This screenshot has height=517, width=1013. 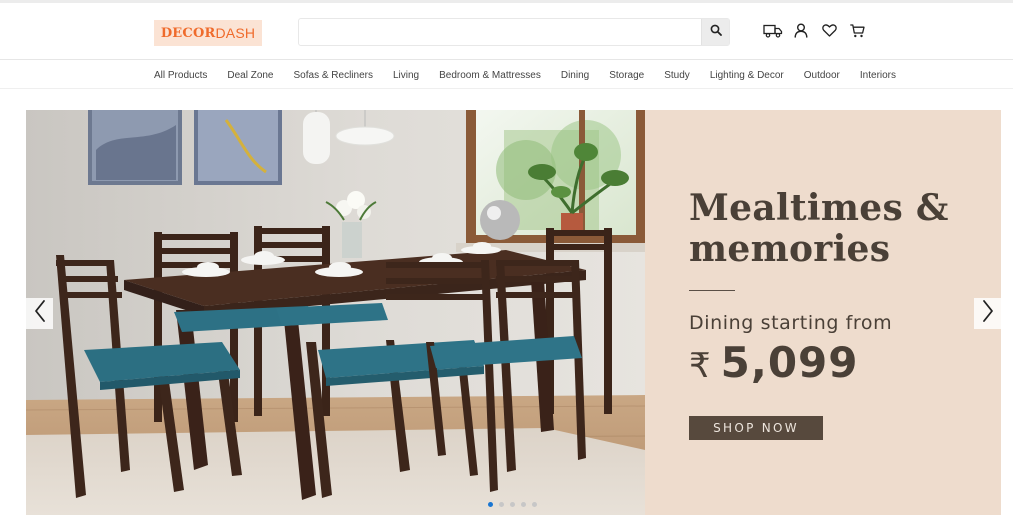 I want to click on currency-symbol: ₹, so click(x=700, y=366).